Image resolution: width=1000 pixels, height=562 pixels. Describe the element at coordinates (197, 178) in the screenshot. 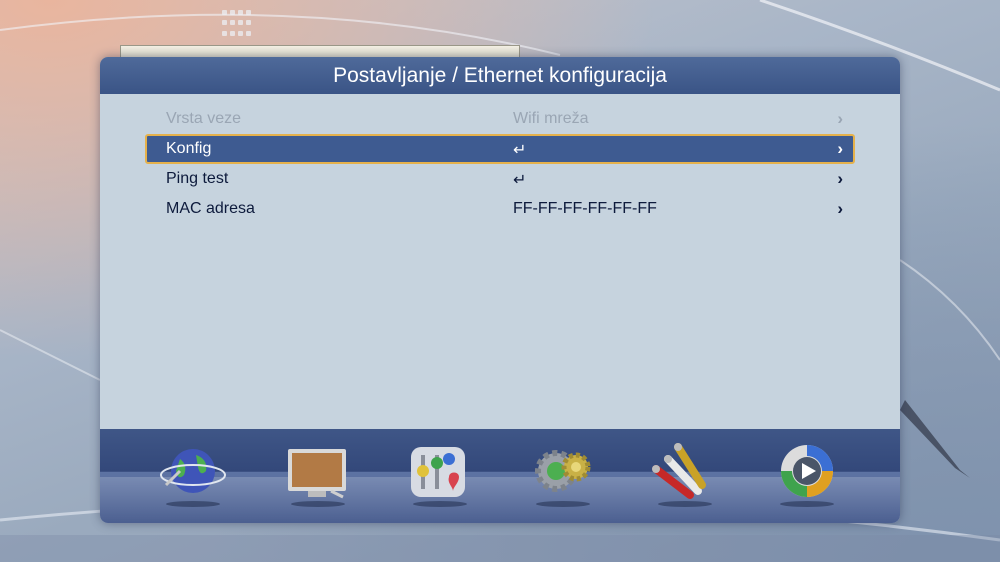

I see `menu-item-label: Ping test` at that location.